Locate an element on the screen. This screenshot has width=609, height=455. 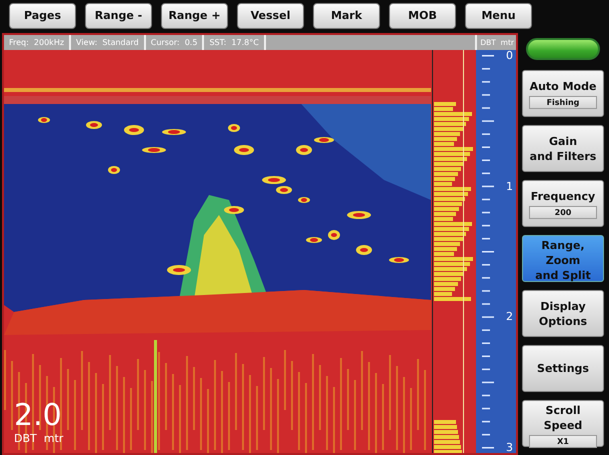
depth-label: 0 is located at coordinates (509, 56).